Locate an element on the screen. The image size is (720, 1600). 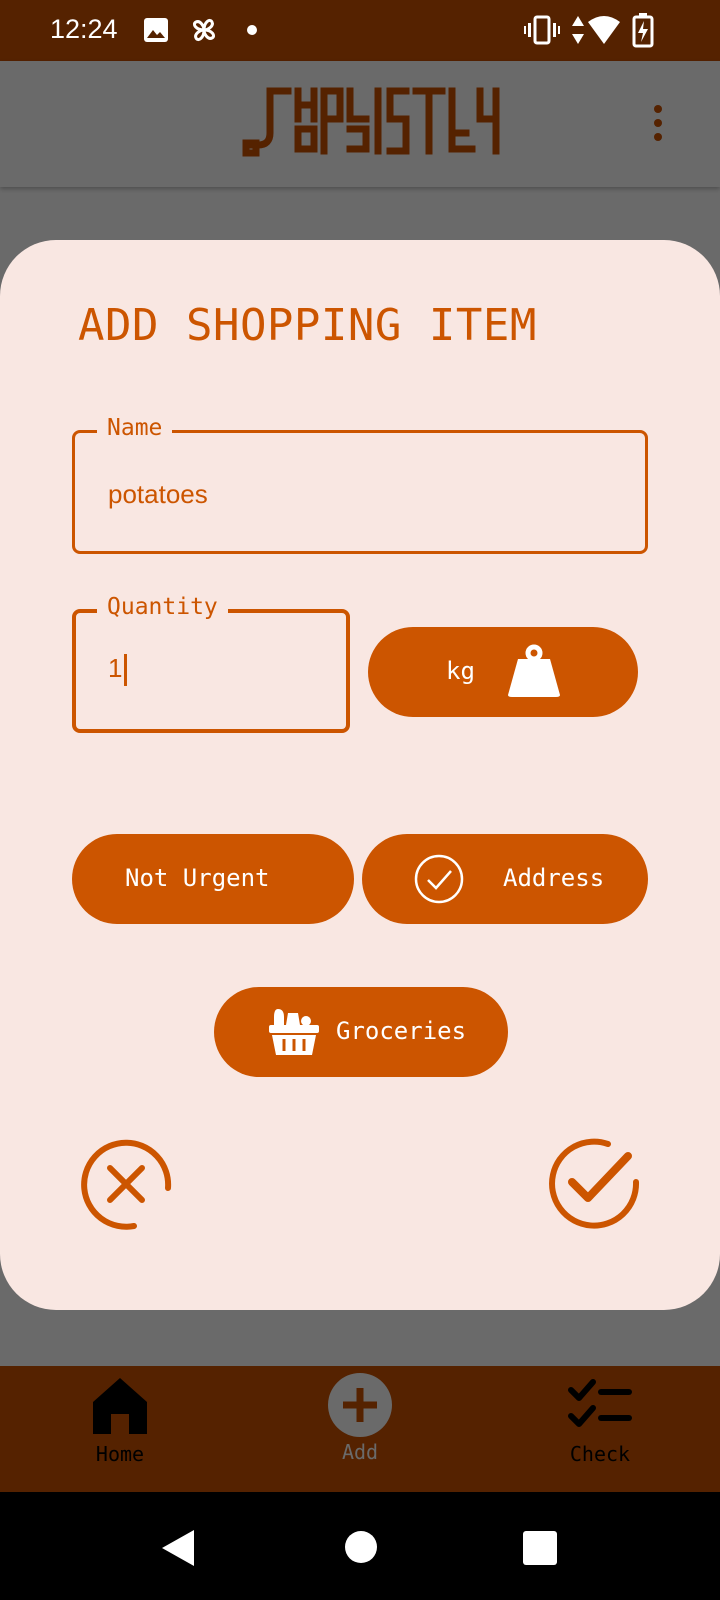
recents-icon is located at coordinates (540, 1548).